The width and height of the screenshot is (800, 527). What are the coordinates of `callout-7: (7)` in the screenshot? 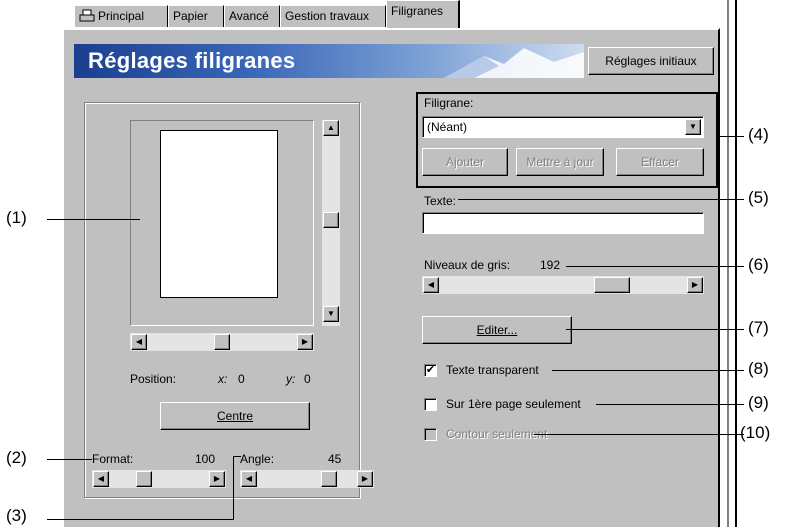 It's located at (758, 327).